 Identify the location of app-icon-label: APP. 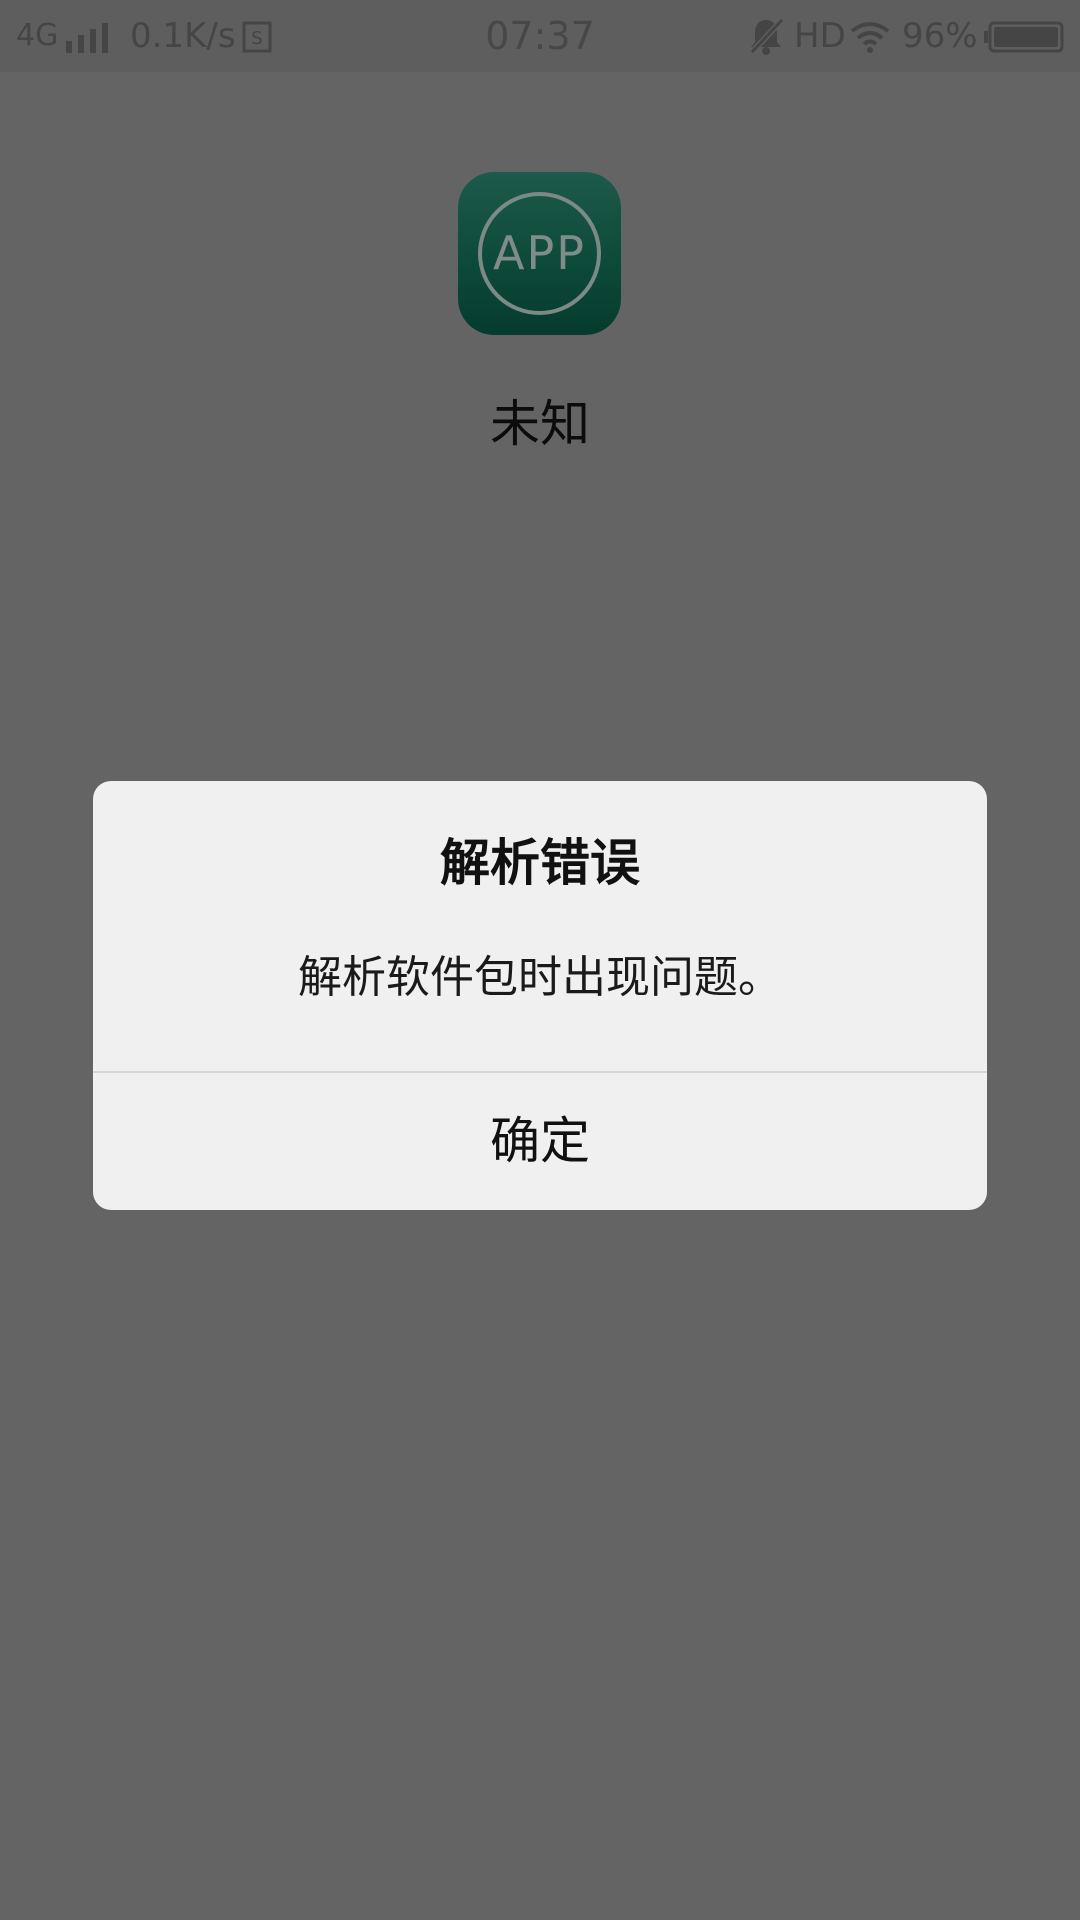
(539, 253).